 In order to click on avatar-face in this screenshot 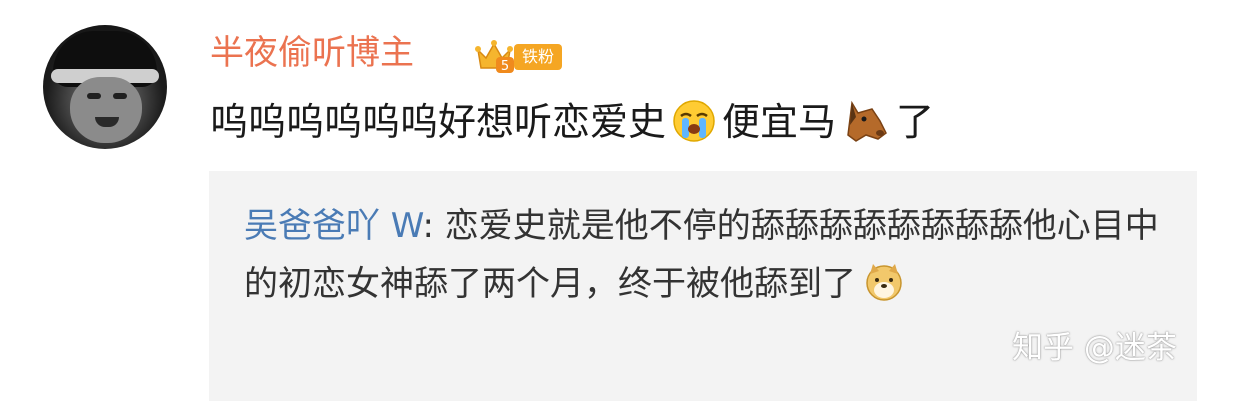, I will do `click(106, 110)`.